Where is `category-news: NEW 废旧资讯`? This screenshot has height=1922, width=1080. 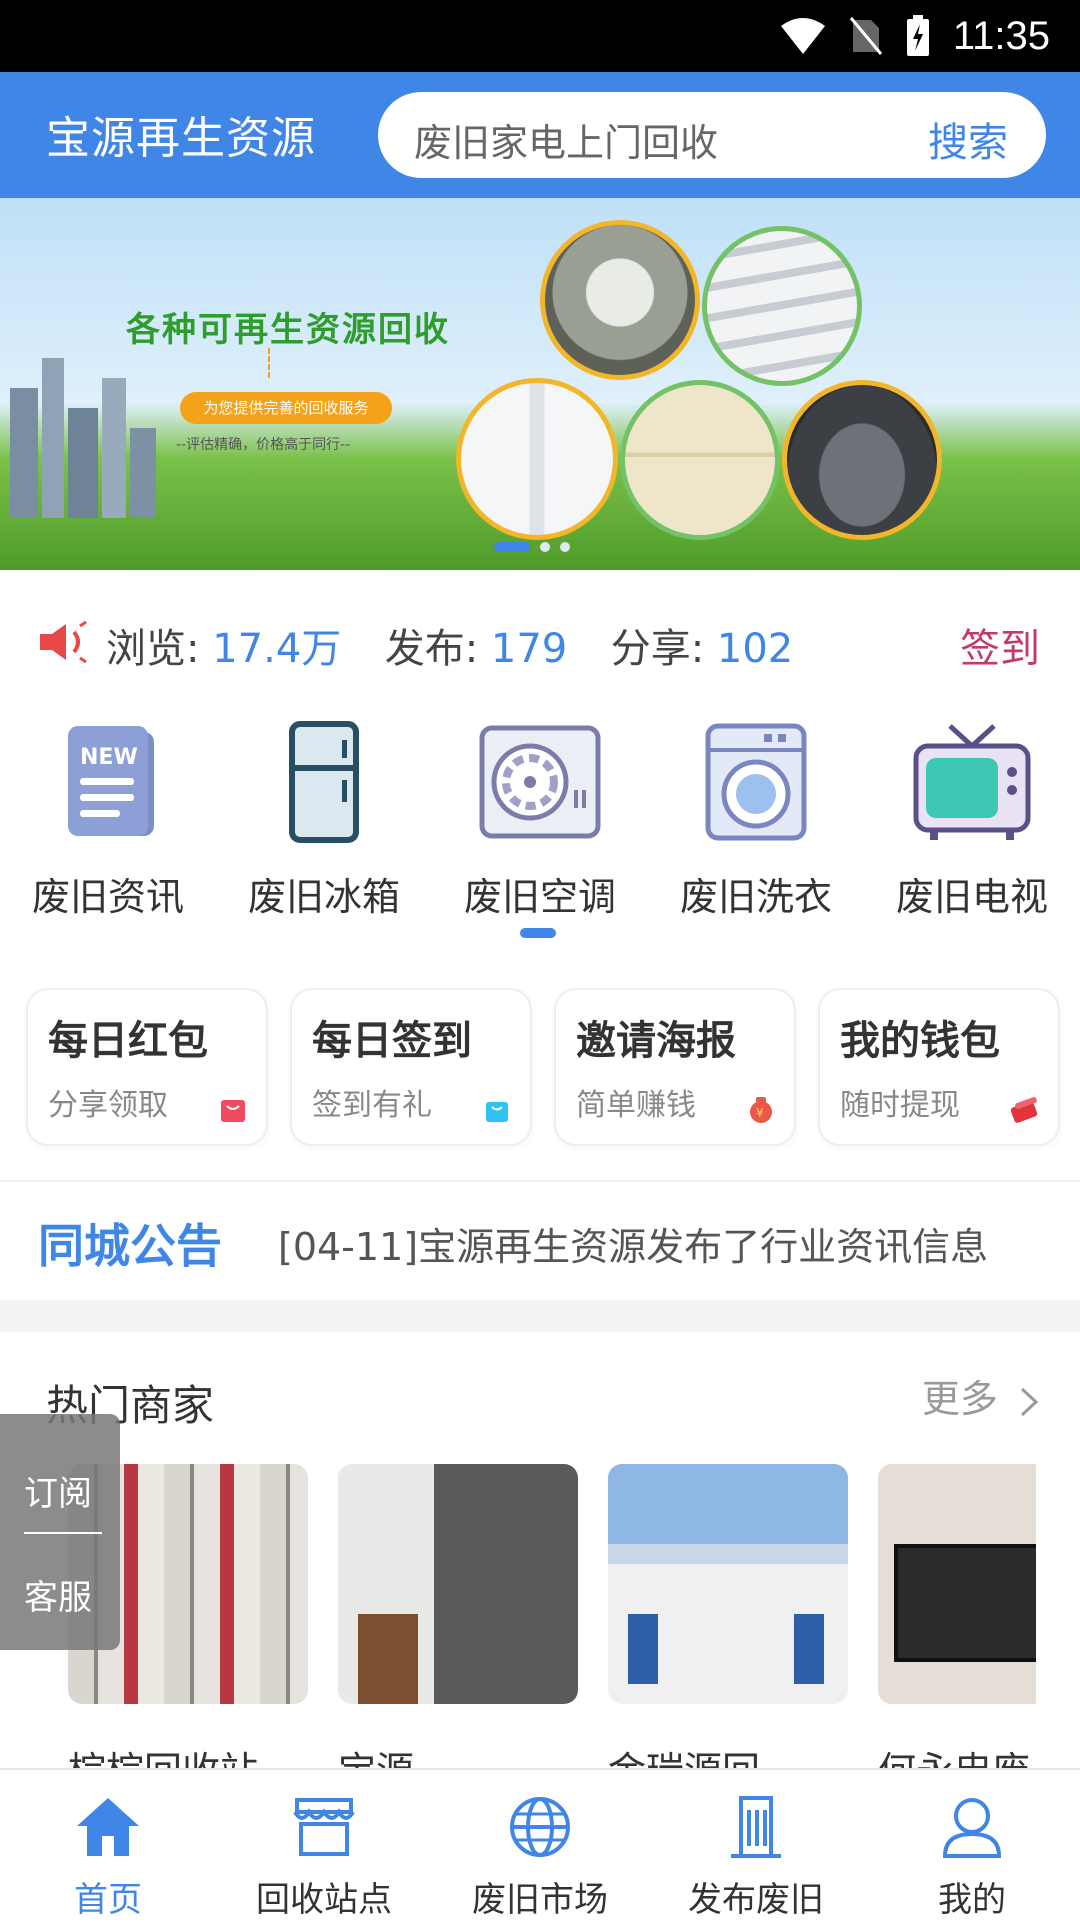 category-news: NEW 废旧资讯 is located at coordinates (108, 820).